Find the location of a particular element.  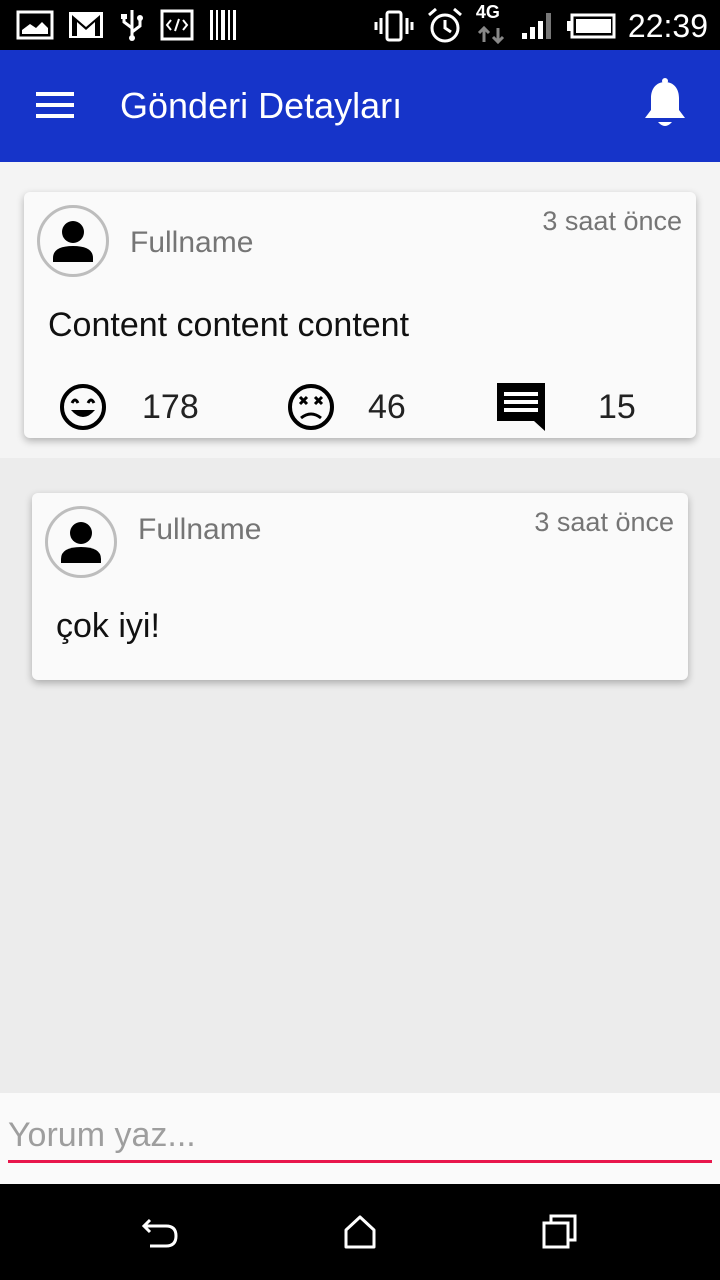

comment-icon is located at coordinates (521, 407).